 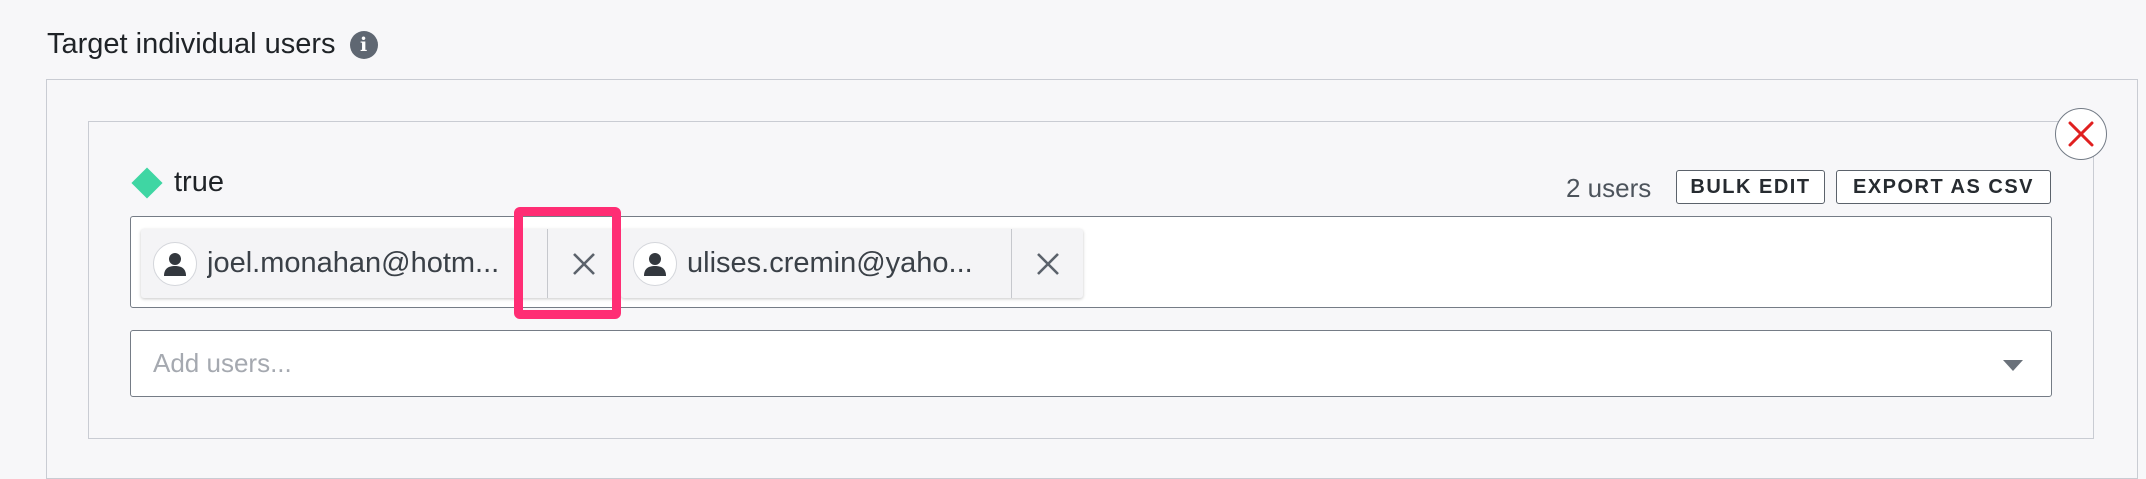 What do you see at coordinates (1750, 187) in the screenshot?
I see `bulk-edit-button: BULK EDIT` at bounding box center [1750, 187].